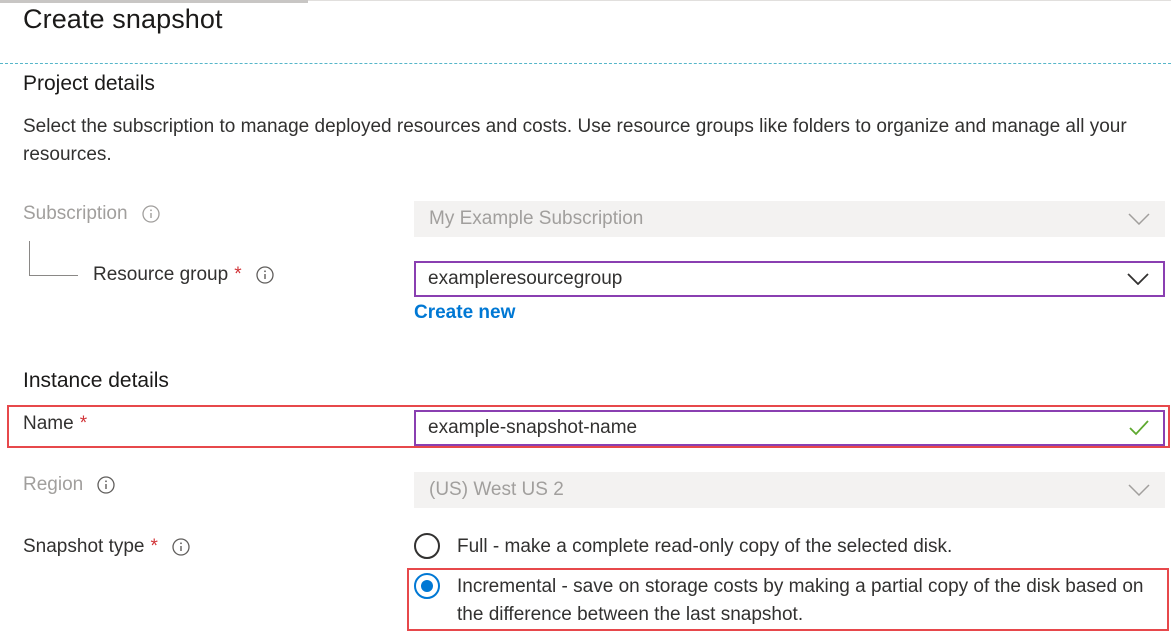 Image resolution: width=1171 pixels, height=643 pixels. Describe the element at coordinates (53, 484) in the screenshot. I see `region-label-text: Region` at that location.